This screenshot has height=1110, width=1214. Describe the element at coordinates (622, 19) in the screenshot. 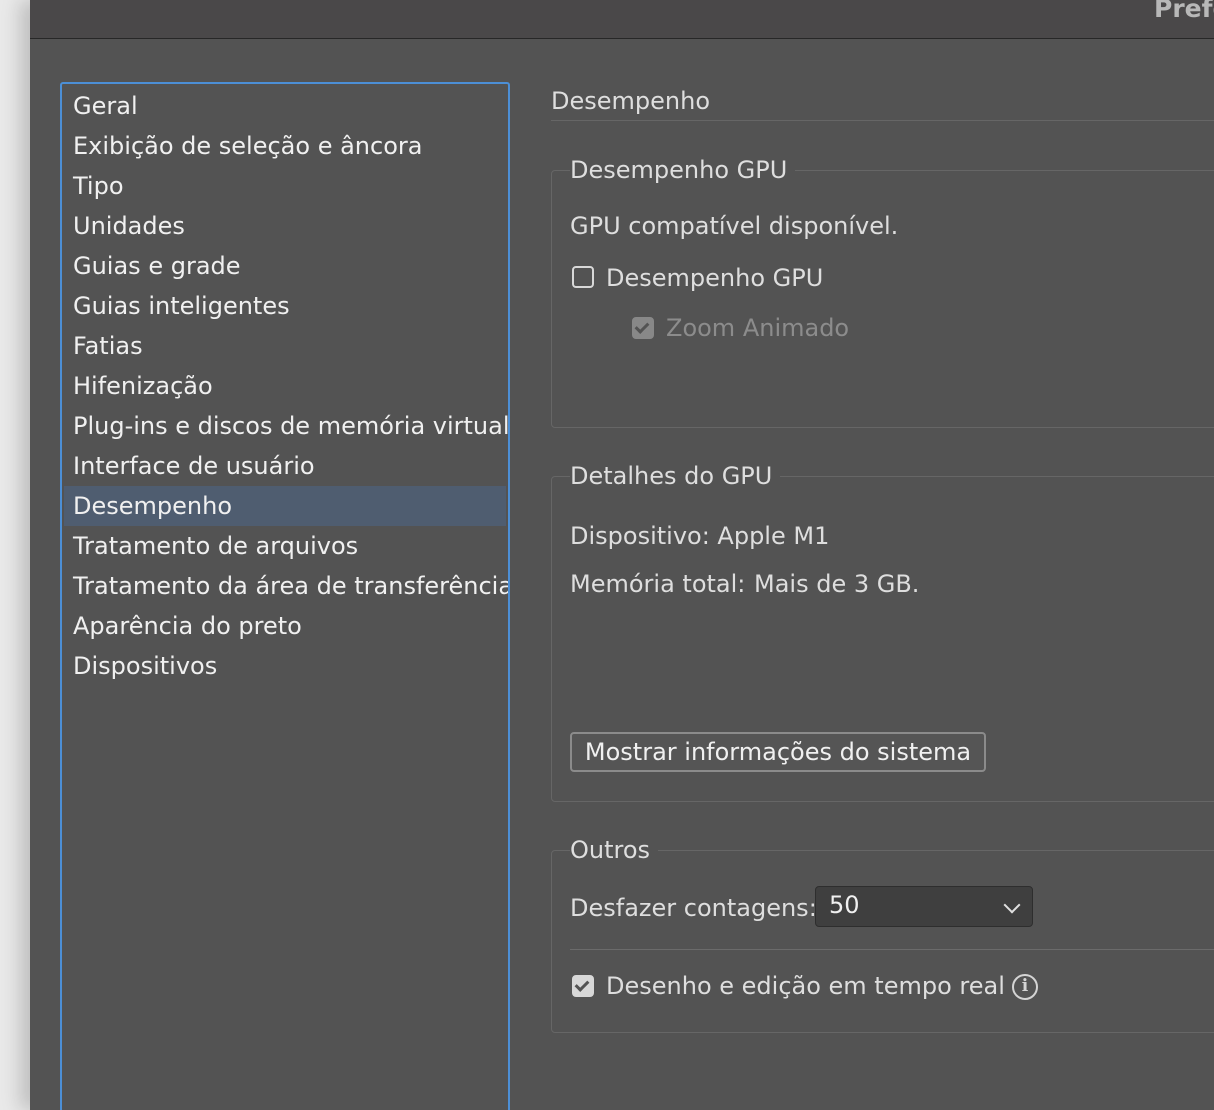

I see `title-bar: Prefe` at that location.